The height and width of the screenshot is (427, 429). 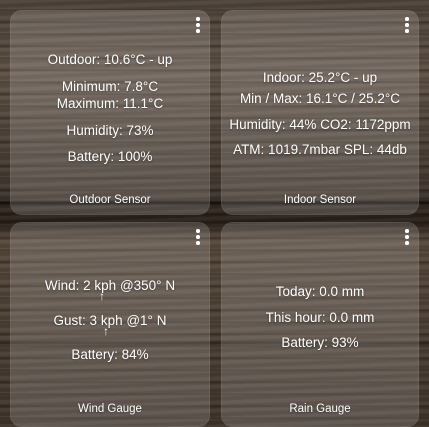 I want to click on wind-gauge-caption: Wind Gauge, so click(x=110, y=409).